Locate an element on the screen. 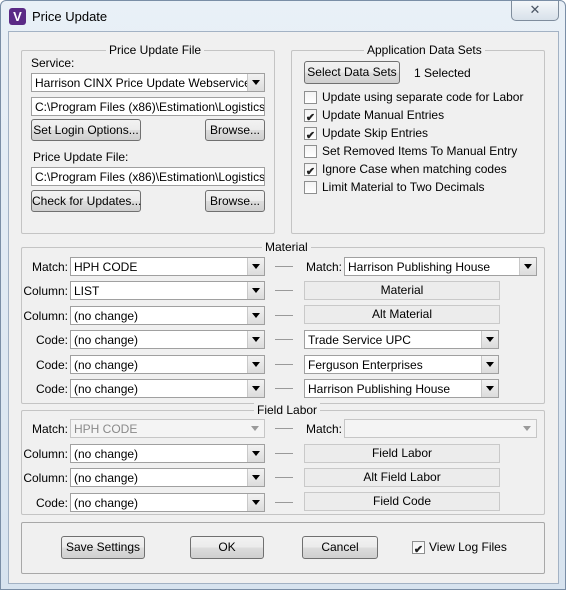 The image size is (566, 590). field-labor-target-field: Field Labor is located at coordinates (402, 453).